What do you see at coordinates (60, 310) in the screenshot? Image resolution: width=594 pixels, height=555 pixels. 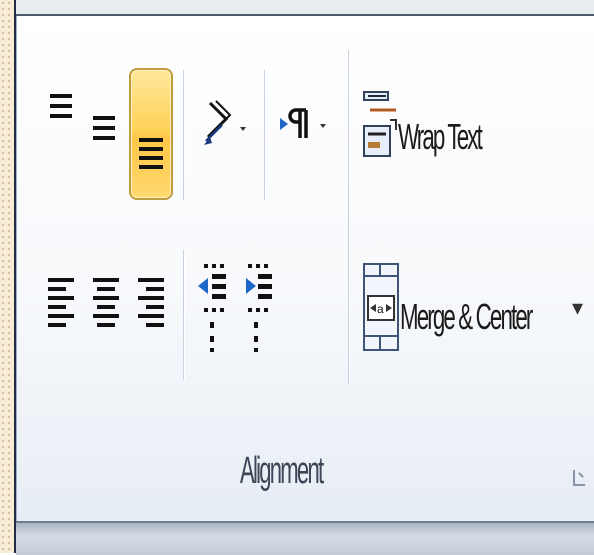 I see `align-left-button` at bounding box center [60, 310].